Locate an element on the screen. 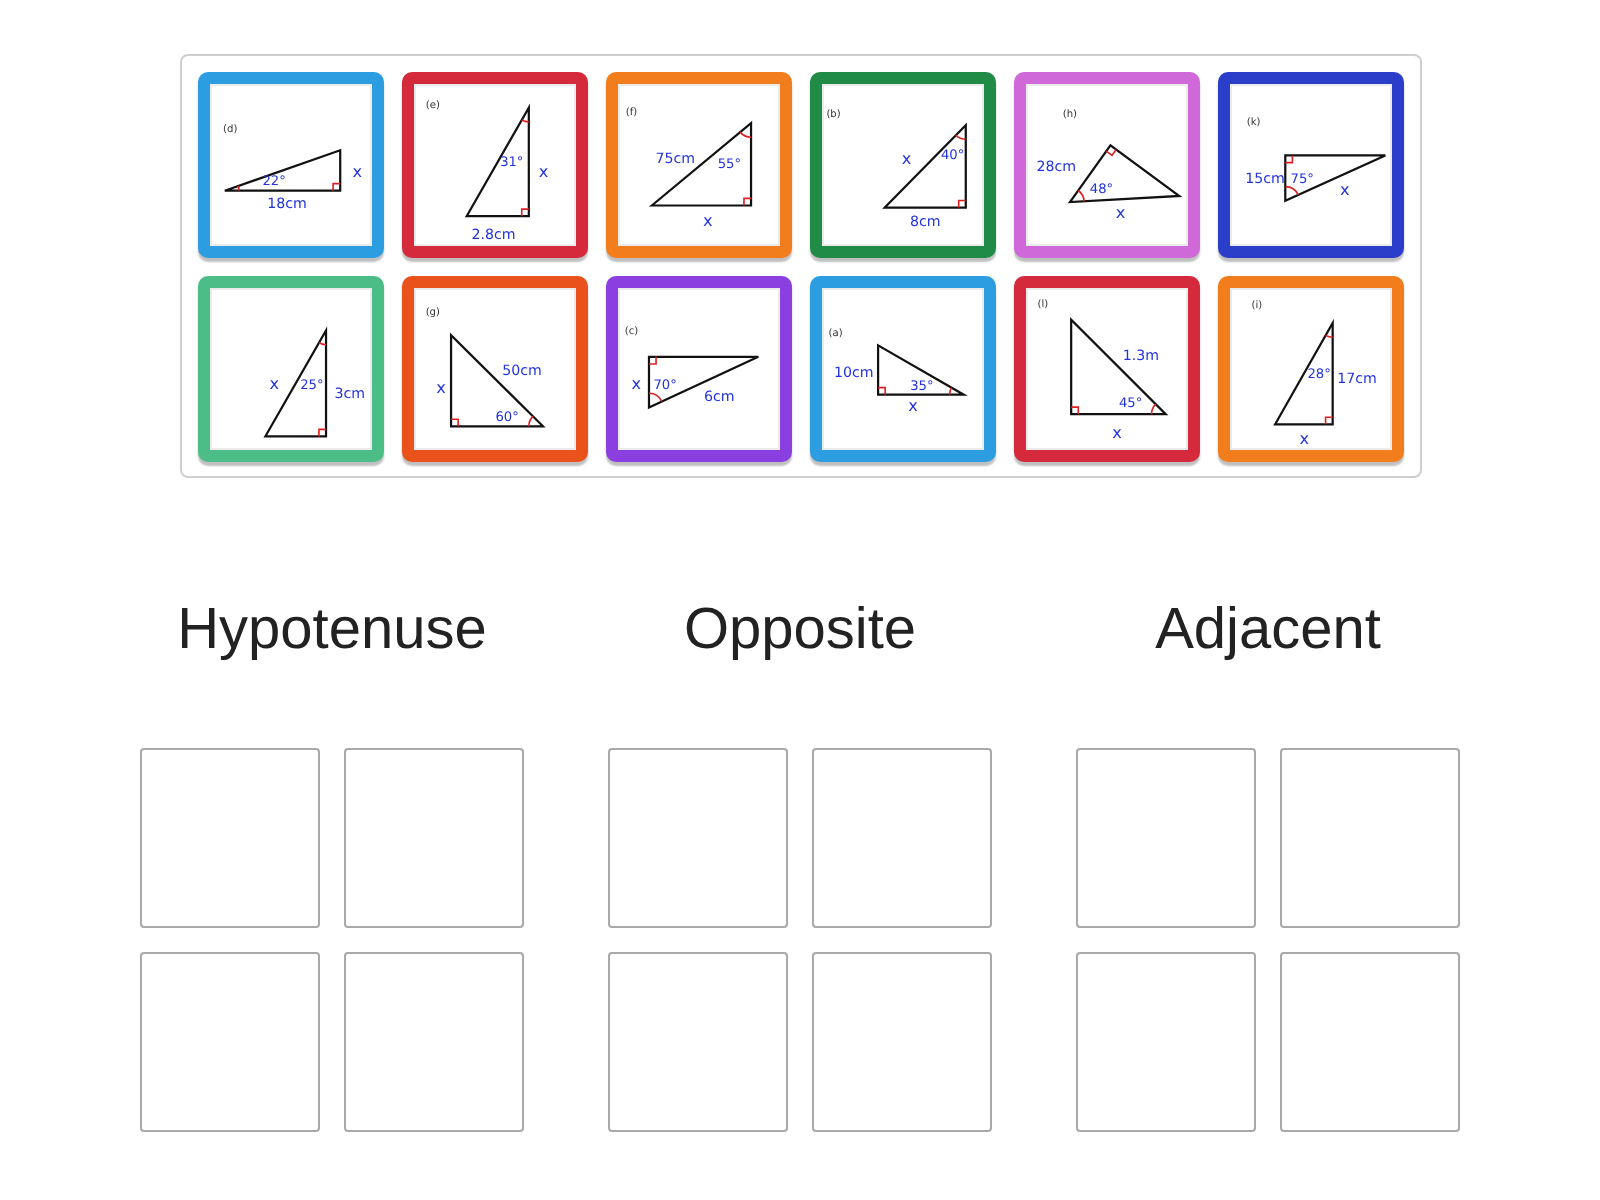 Image resolution: width=1600 pixels, height=1200 pixels. category-heading: Adjacent is located at coordinates (1268, 631).